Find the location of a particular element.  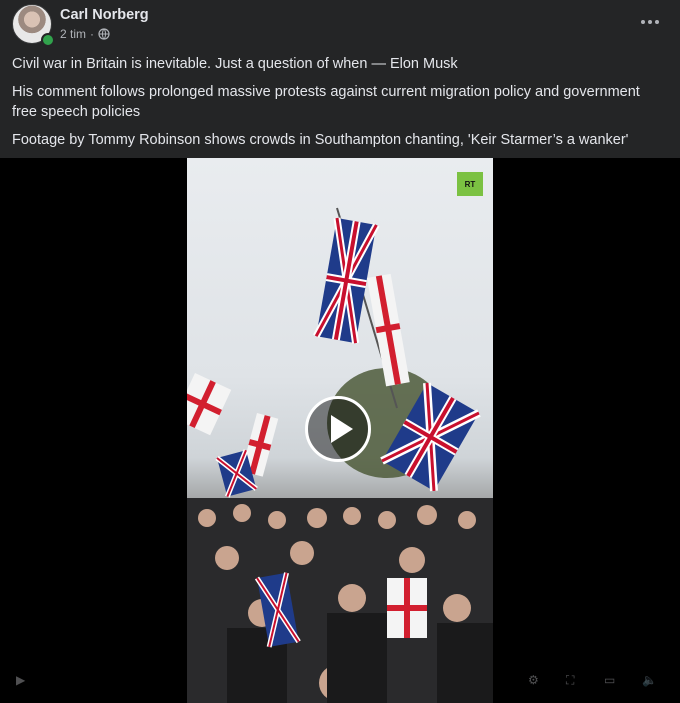

post-meta: 2 tim · is located at coordinates (85, 34).